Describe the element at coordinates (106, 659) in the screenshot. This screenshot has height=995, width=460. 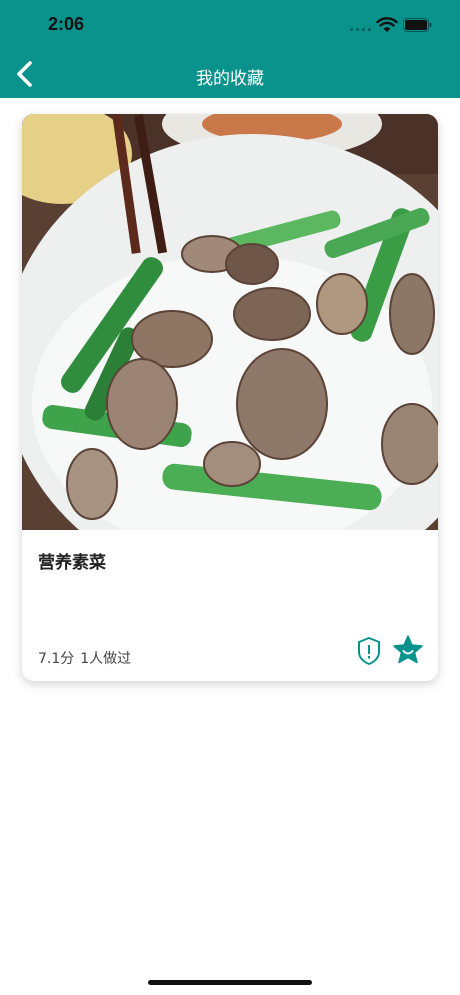
I see `recipe-made-count: 1人做过` at that location.